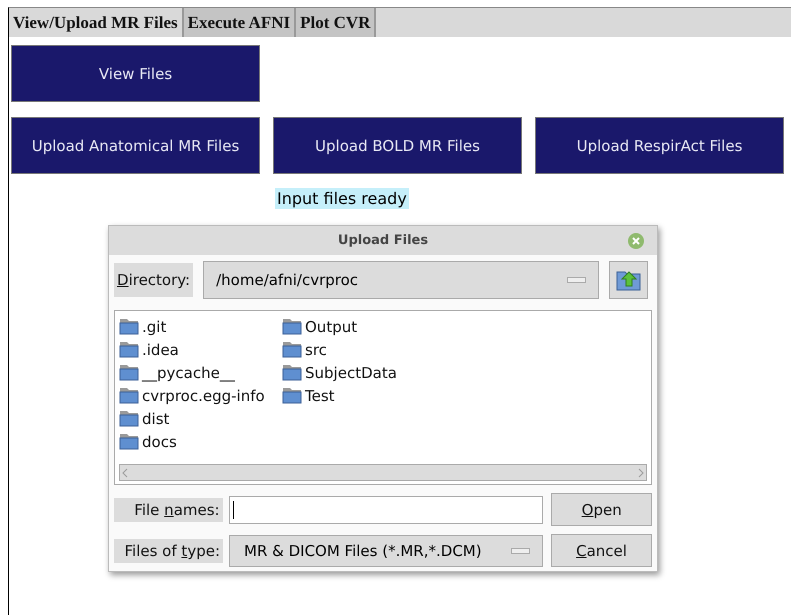 The width and height of the screenshot is (791, 615). I want to click on folder-name: src, so click(316, 349).